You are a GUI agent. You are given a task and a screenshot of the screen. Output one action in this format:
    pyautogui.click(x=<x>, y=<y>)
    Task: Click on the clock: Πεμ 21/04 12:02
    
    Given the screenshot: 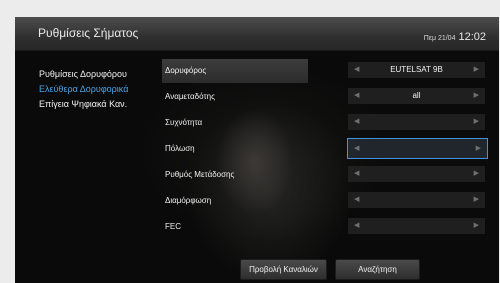 What is the action you would take?
    pyautogui.click(x=455, y=36)
    